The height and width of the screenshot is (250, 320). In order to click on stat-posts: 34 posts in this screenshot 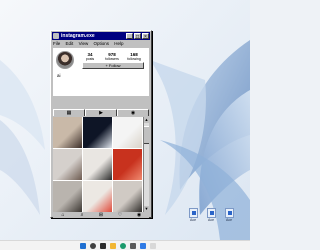, I will do `click(90, 56)`.